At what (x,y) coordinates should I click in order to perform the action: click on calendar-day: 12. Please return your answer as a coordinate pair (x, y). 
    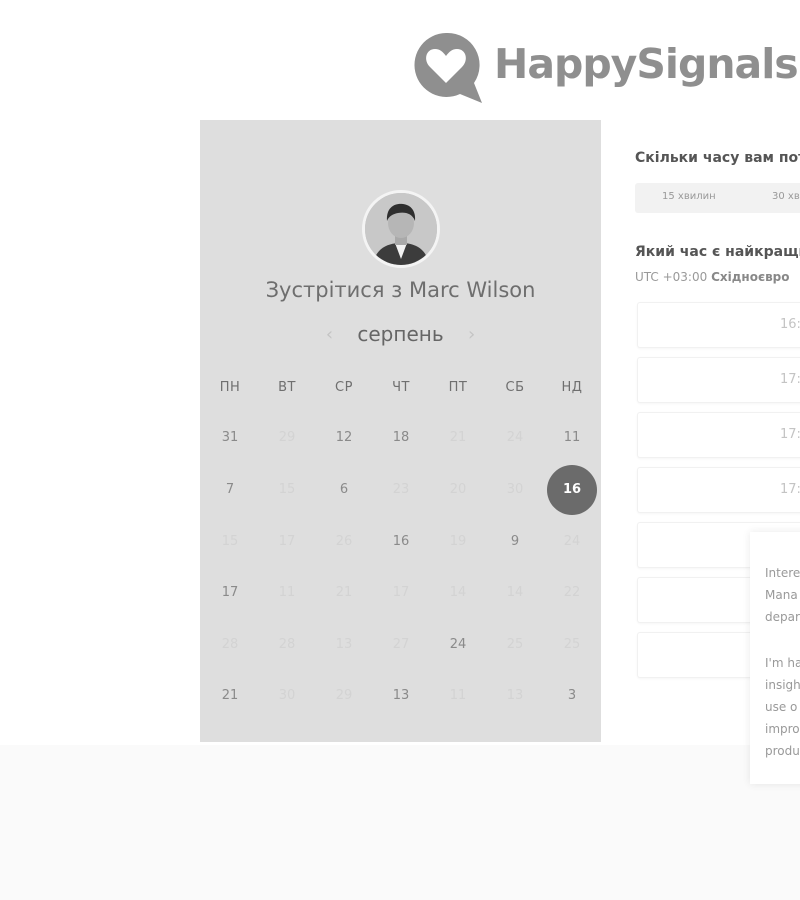
    Looking at the image, I should click on (344, 438).